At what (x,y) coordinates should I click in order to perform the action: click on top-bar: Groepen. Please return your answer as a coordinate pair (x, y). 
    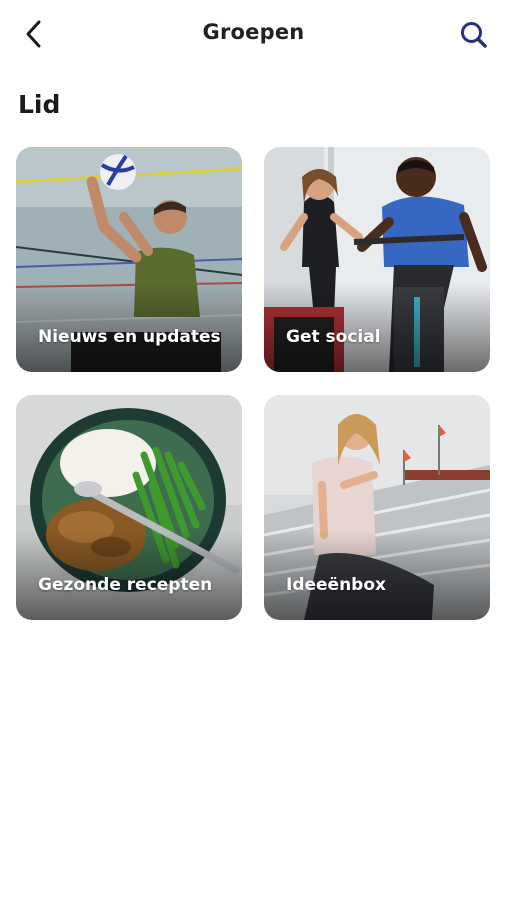
    Looking at the image, I should click on (253, 36).